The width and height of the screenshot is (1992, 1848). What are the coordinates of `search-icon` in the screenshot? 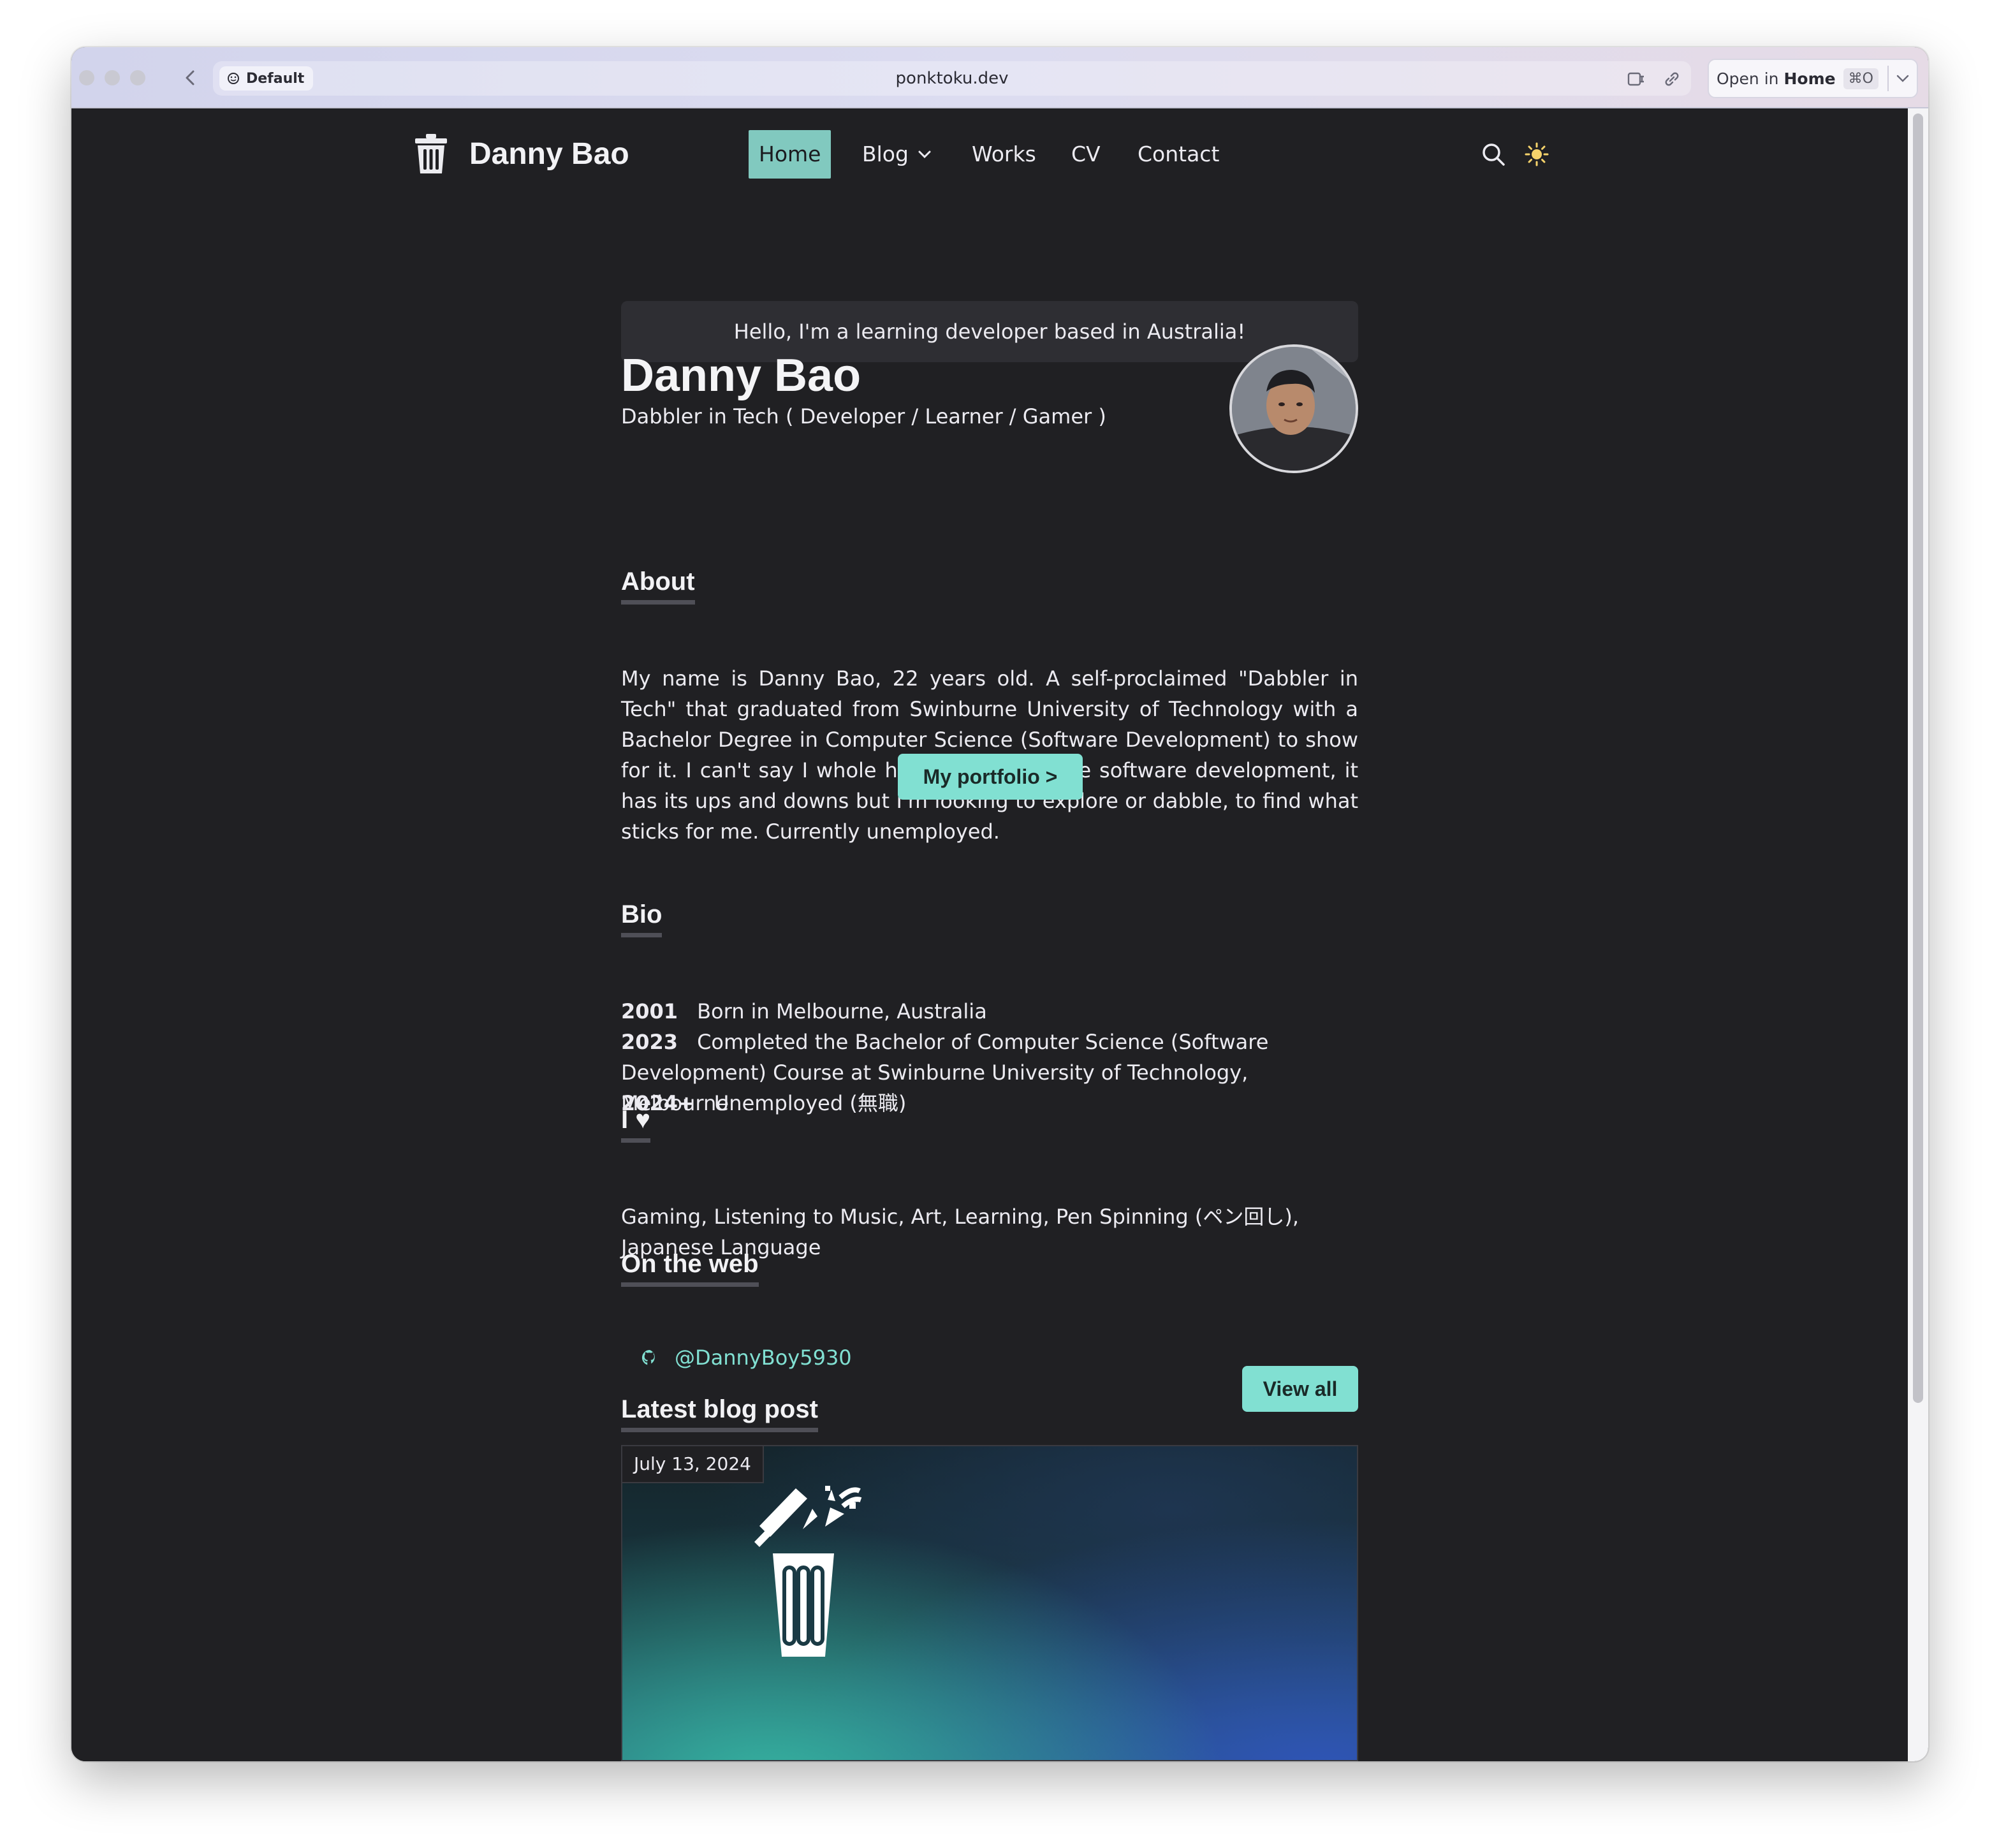 It's located at (1494, 154).